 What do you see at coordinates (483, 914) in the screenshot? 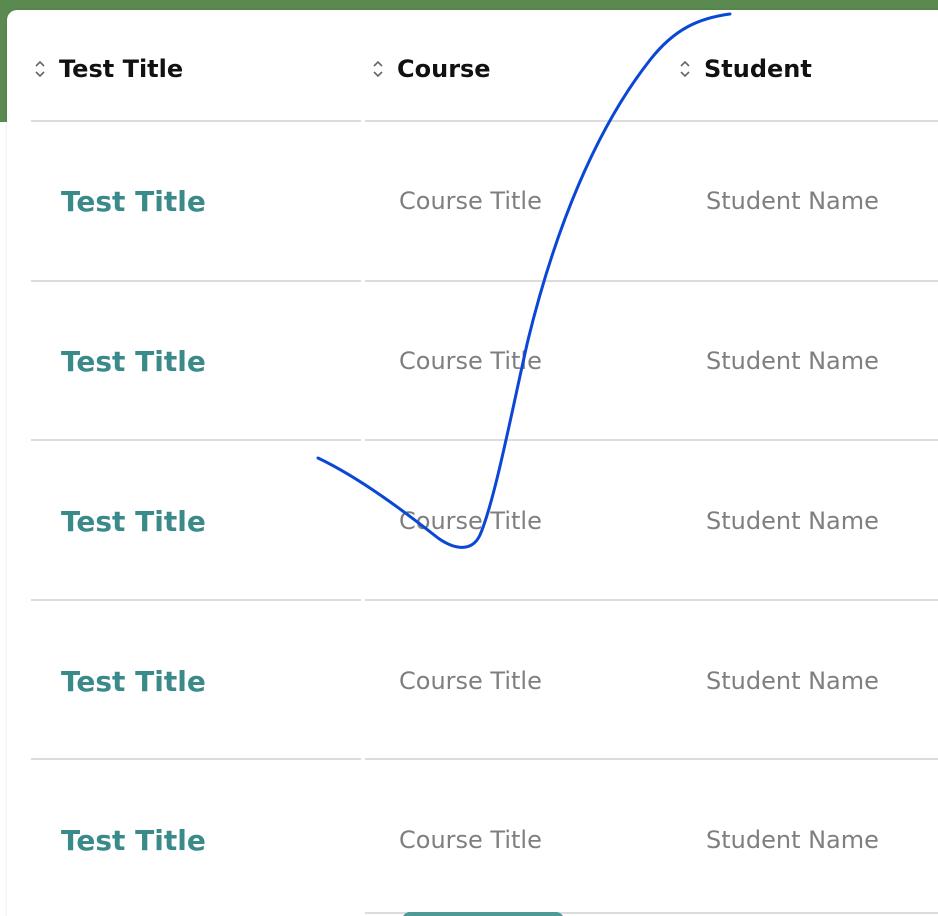
I see `pagination-button` at bounding box center [483, 914].